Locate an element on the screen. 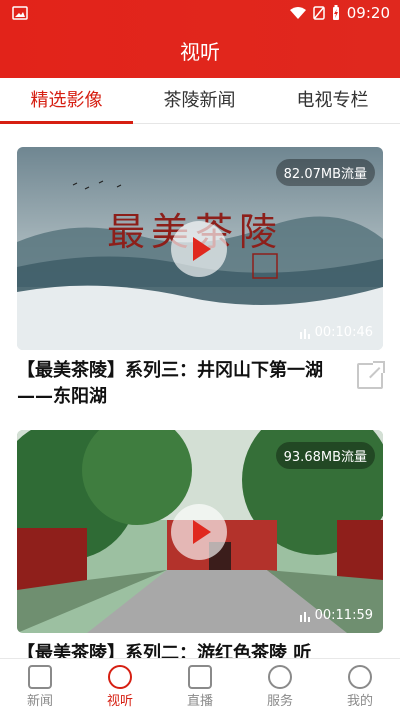 This screenshot has height=712, width=400. nav-services: 服务 is located at coordinates (280, 685).